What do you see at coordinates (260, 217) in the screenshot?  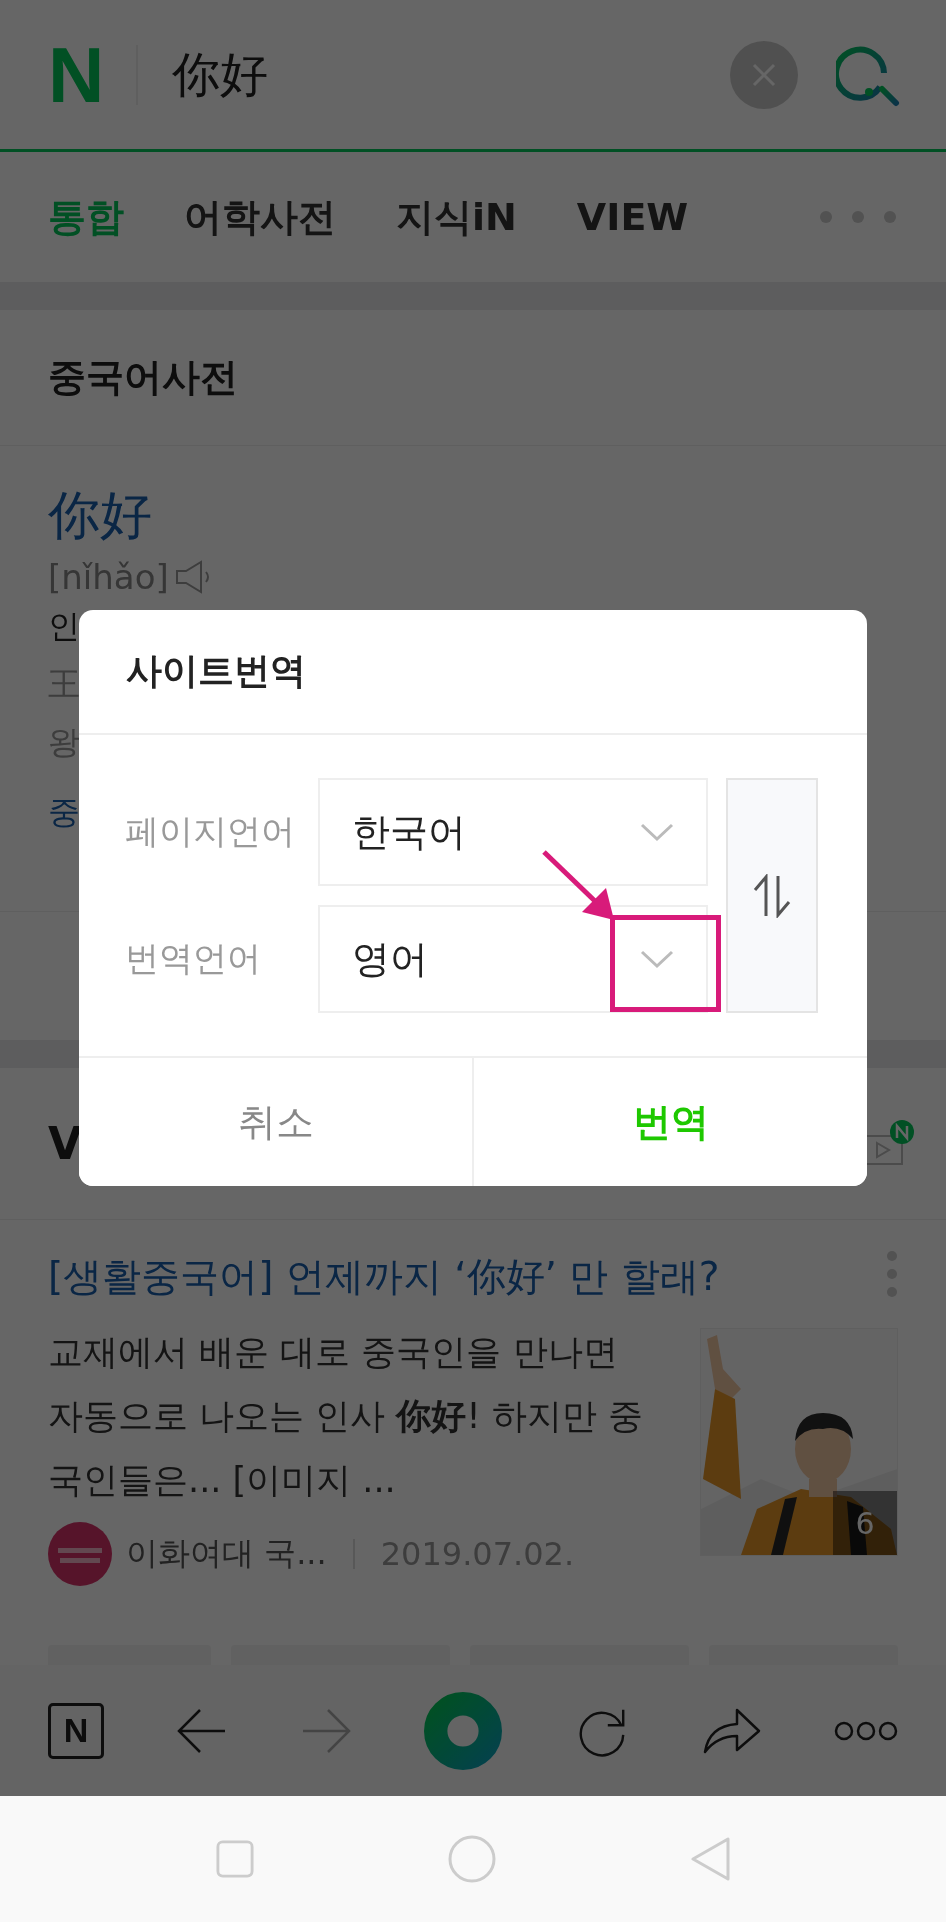 I see `tab: 어학사전` at bounding box center [260, 217].